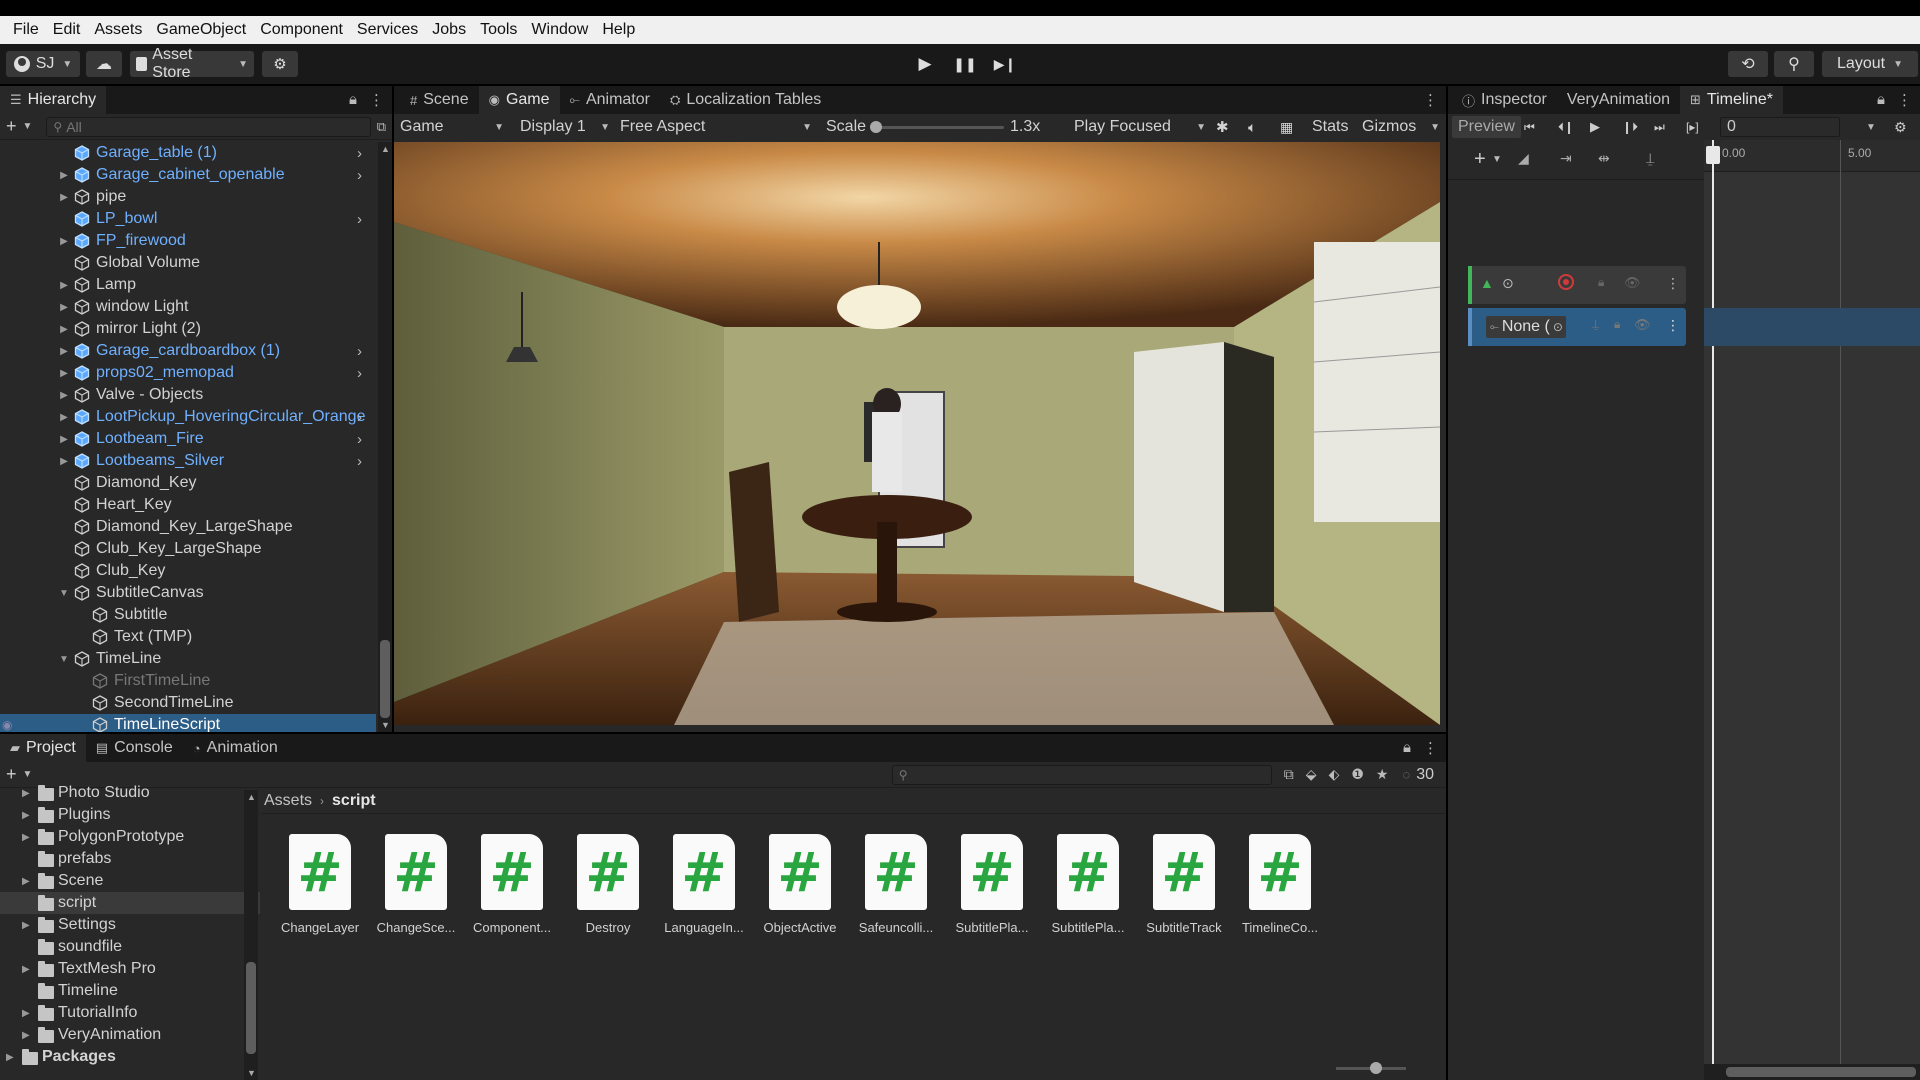 This screenshot has height=1080, width=1920. I want to click on stats-button: Stats, so click(1330, 127).